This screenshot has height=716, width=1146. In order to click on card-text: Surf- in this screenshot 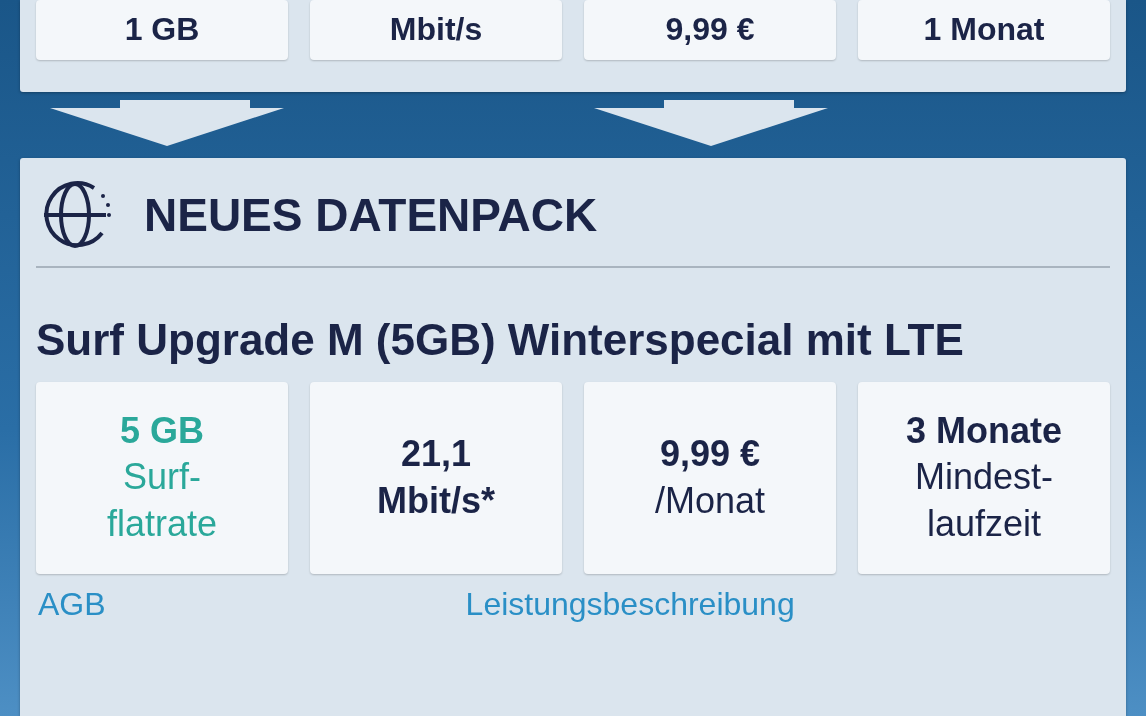, I will do `click(162, 477)`.